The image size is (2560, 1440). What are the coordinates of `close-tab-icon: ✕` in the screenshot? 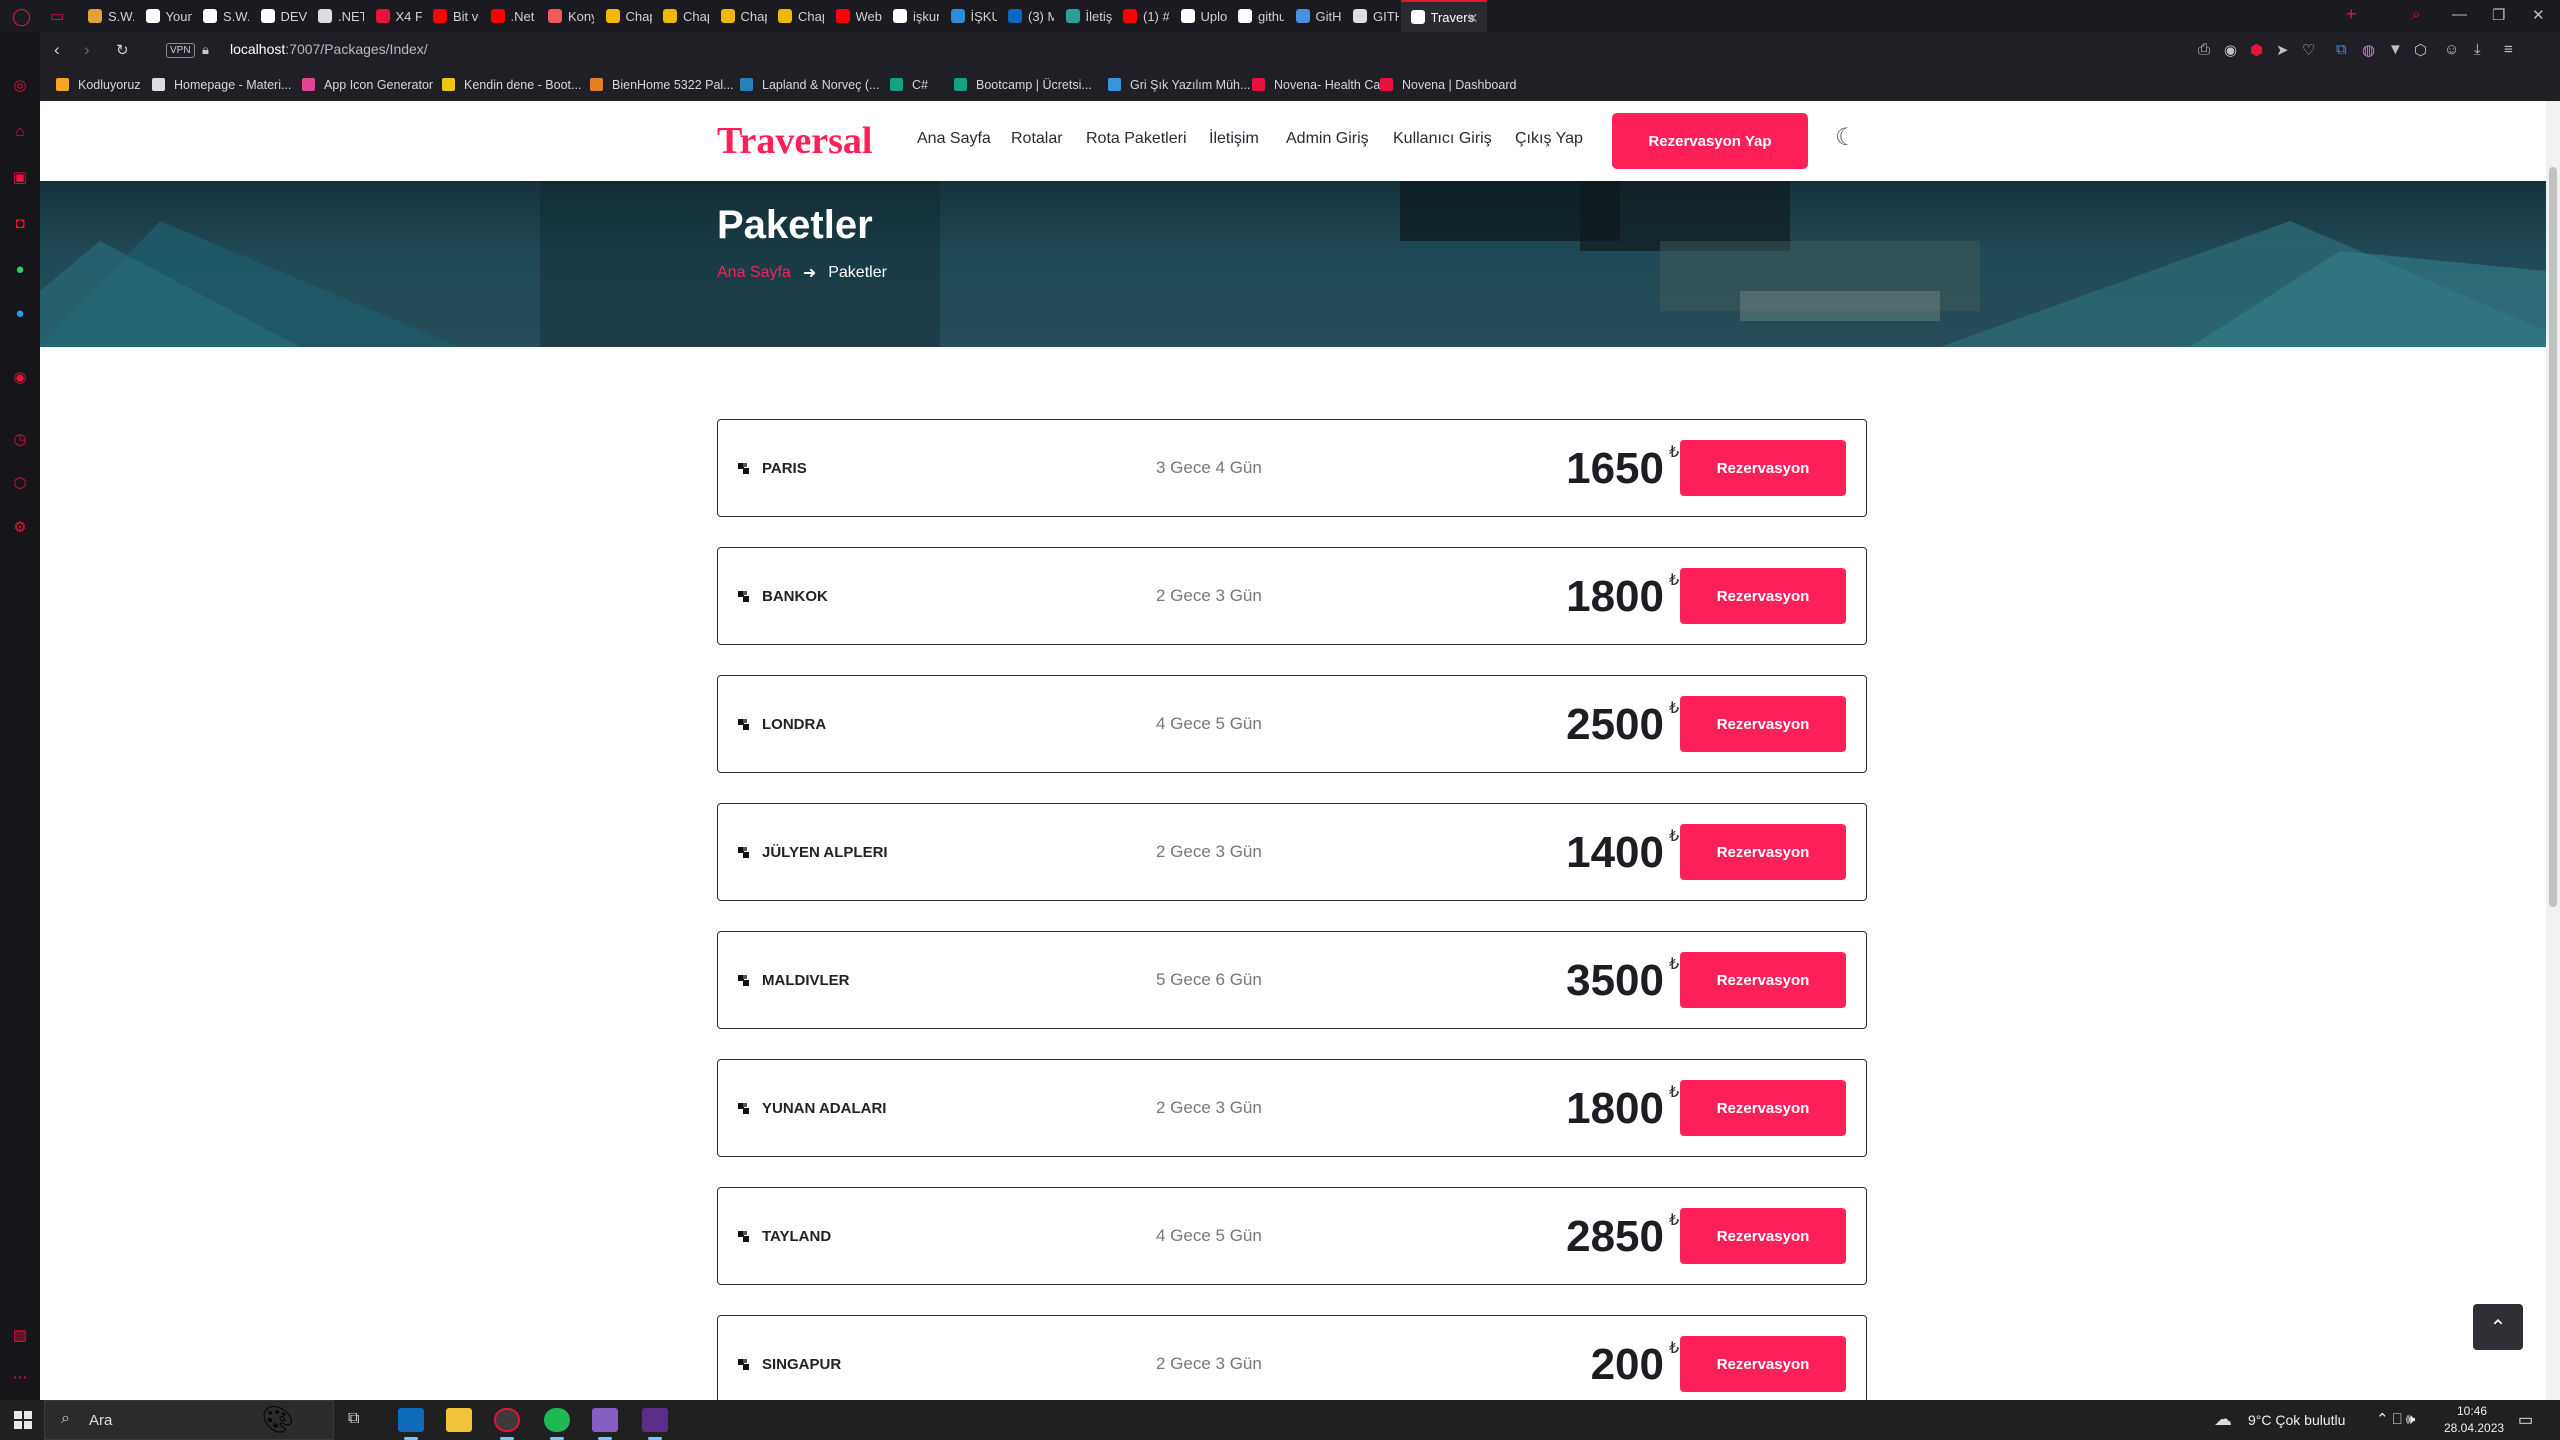 It's located at (1473, 18).